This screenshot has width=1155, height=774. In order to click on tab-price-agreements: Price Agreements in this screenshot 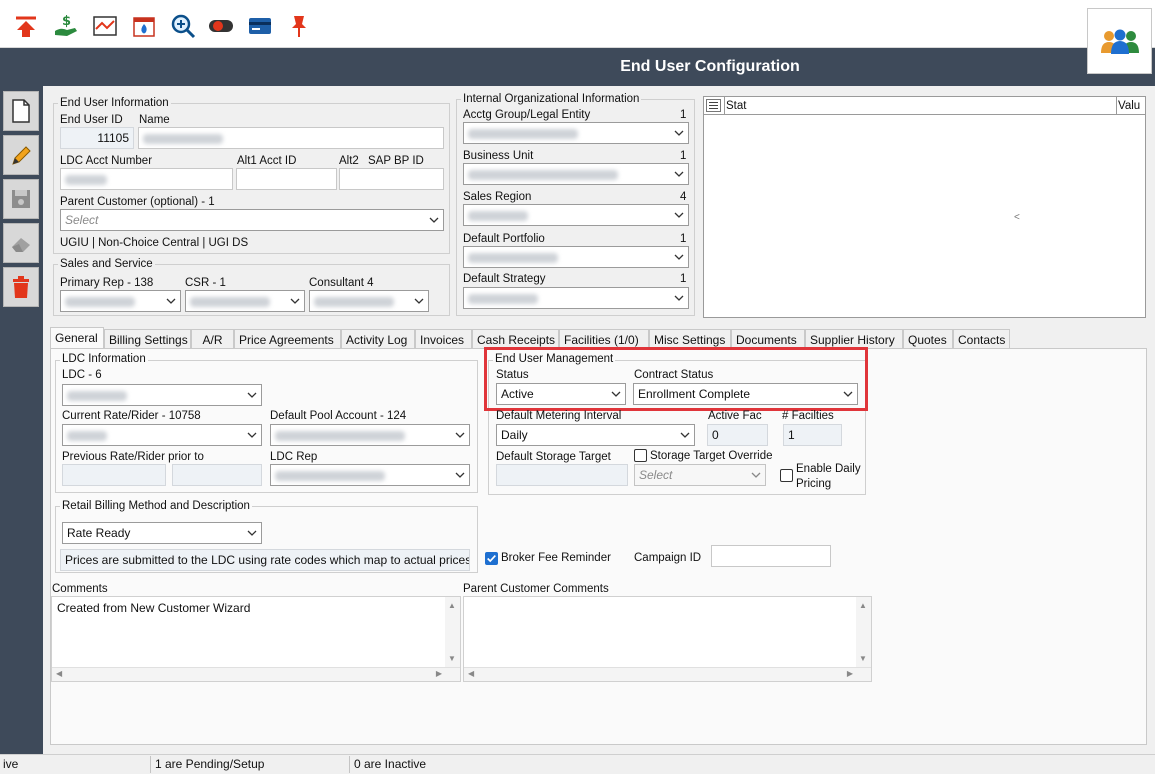, I will do `click(287, 339)`.